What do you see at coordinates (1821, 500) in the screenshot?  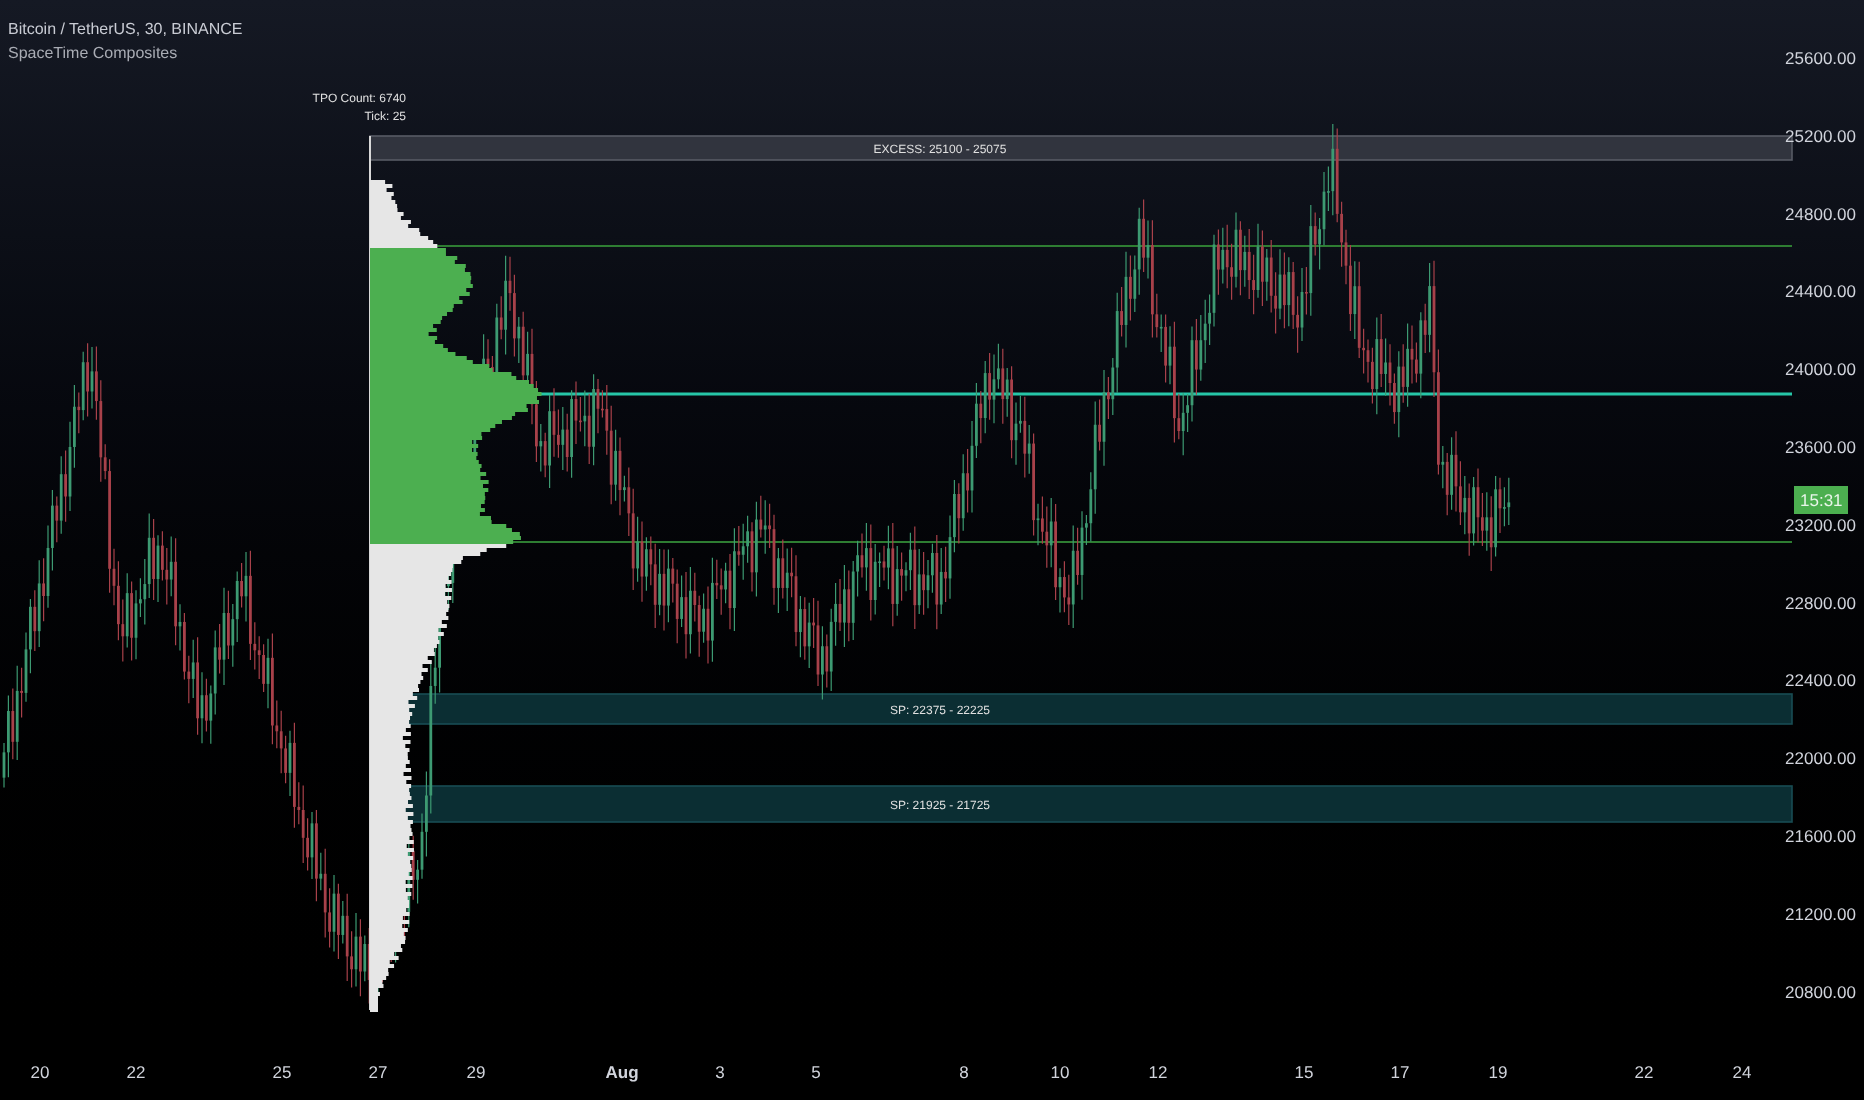 I see `last-price-tag: 15:31` at bounding box center [1821, 500].